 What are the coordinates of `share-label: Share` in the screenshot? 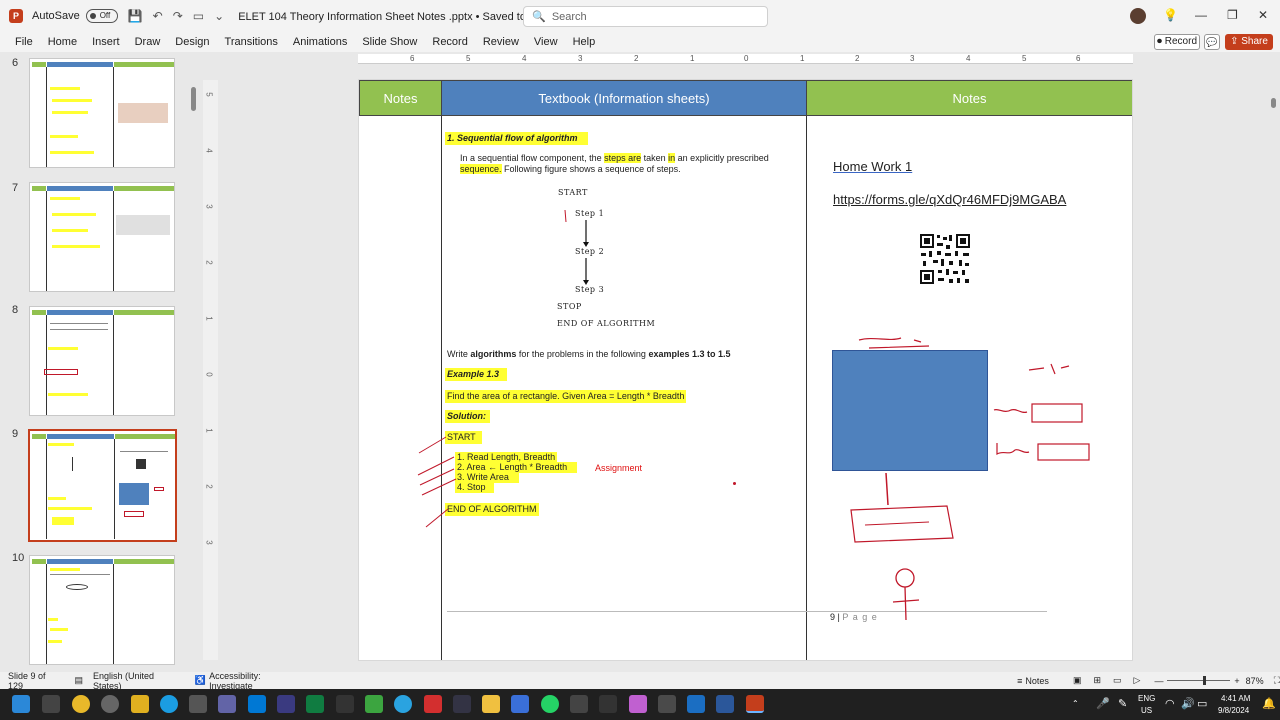 It's located at (1254, 41).